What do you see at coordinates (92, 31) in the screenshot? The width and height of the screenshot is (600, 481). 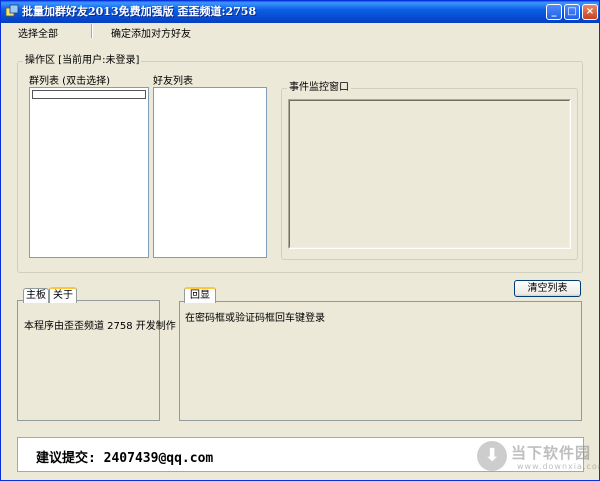 I see `menu-separator` at bounding box center [92, 31].